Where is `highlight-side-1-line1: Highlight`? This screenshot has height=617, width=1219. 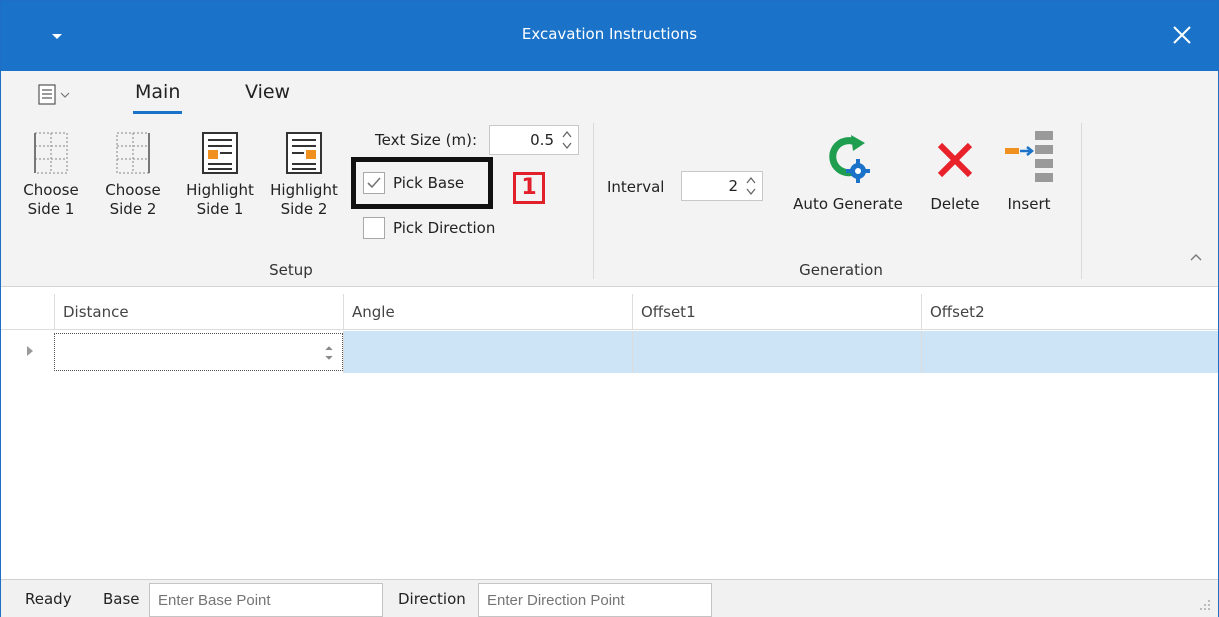
highlight-side-1-line1: Highlight is located at coordinates (220, 190).